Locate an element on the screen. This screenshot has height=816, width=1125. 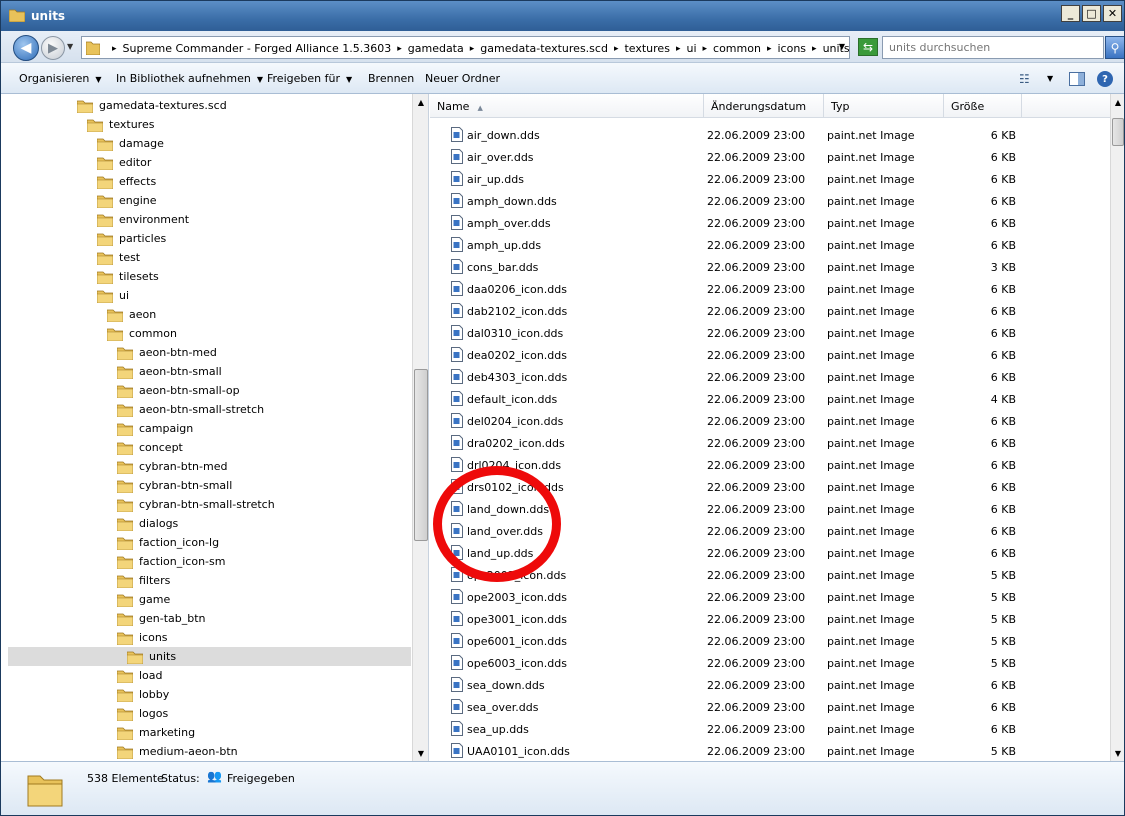
tree-item: aeon-btn-med is located at coordinates (167, 352).